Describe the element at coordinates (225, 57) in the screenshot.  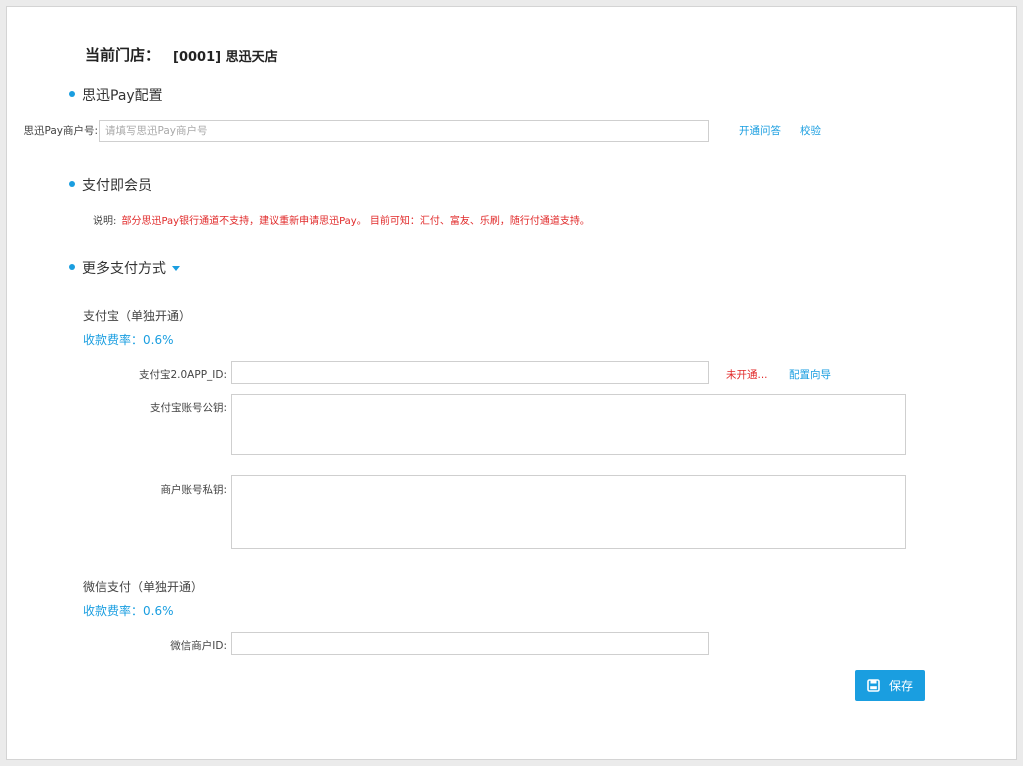
I see `store-value: [0001] 思迅天店` at that location.